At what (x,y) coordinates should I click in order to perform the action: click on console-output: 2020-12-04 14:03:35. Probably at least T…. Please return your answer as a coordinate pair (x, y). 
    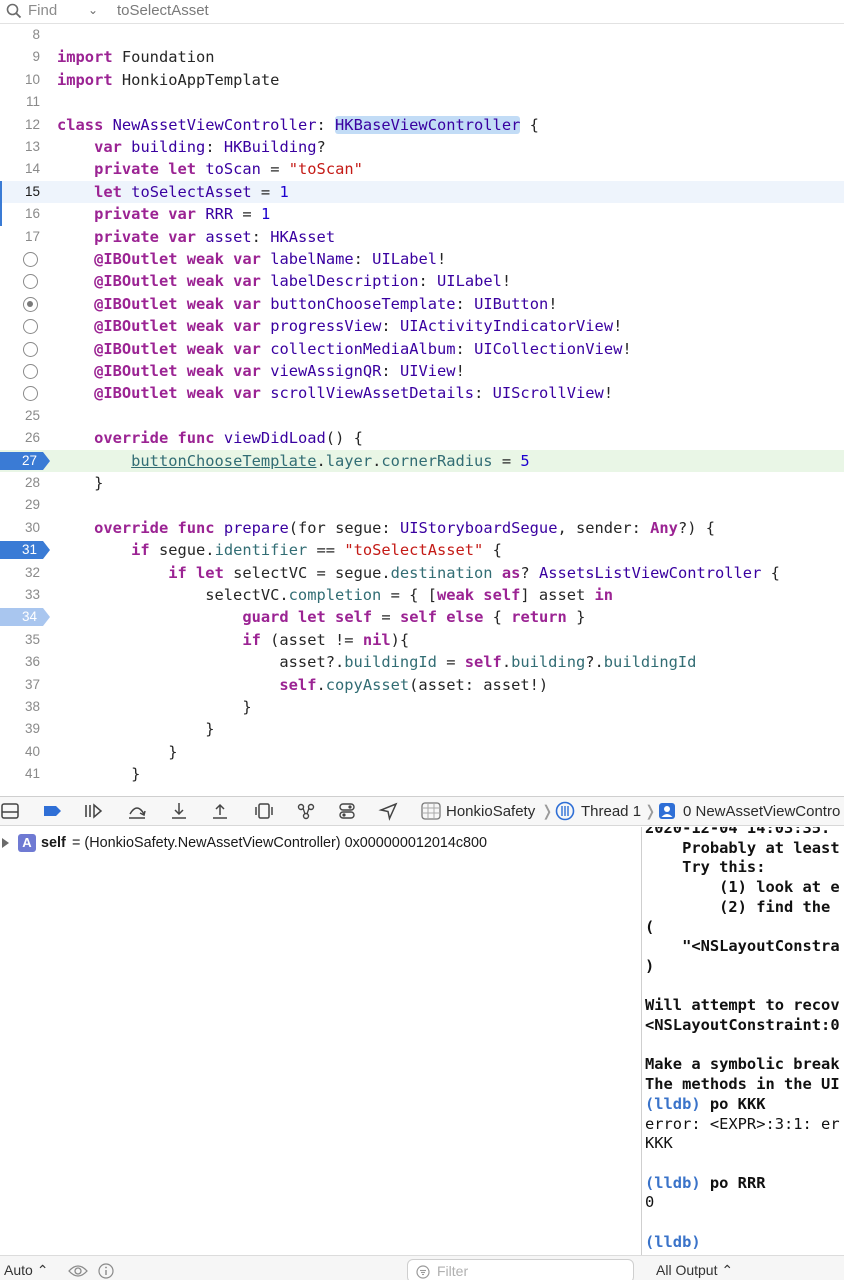
    Looking at the image, I should click on (743, 1041).